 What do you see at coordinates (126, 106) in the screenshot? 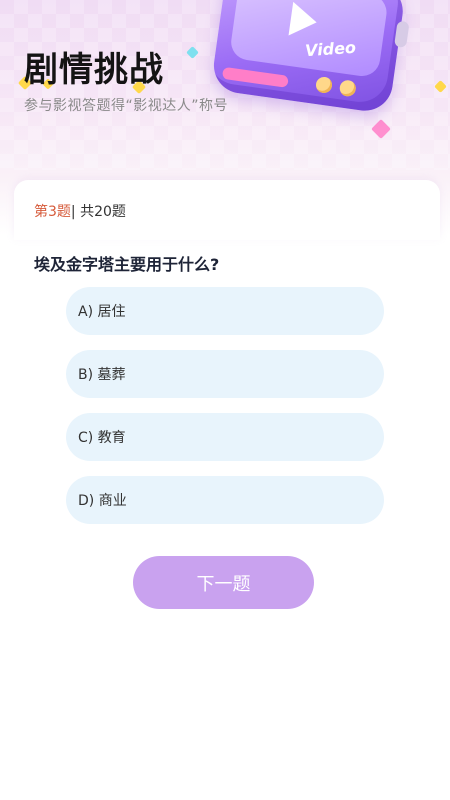
I see `page-subtitle: 参与影视答题得“影视达人”称号` at bounding box center [126, 106].